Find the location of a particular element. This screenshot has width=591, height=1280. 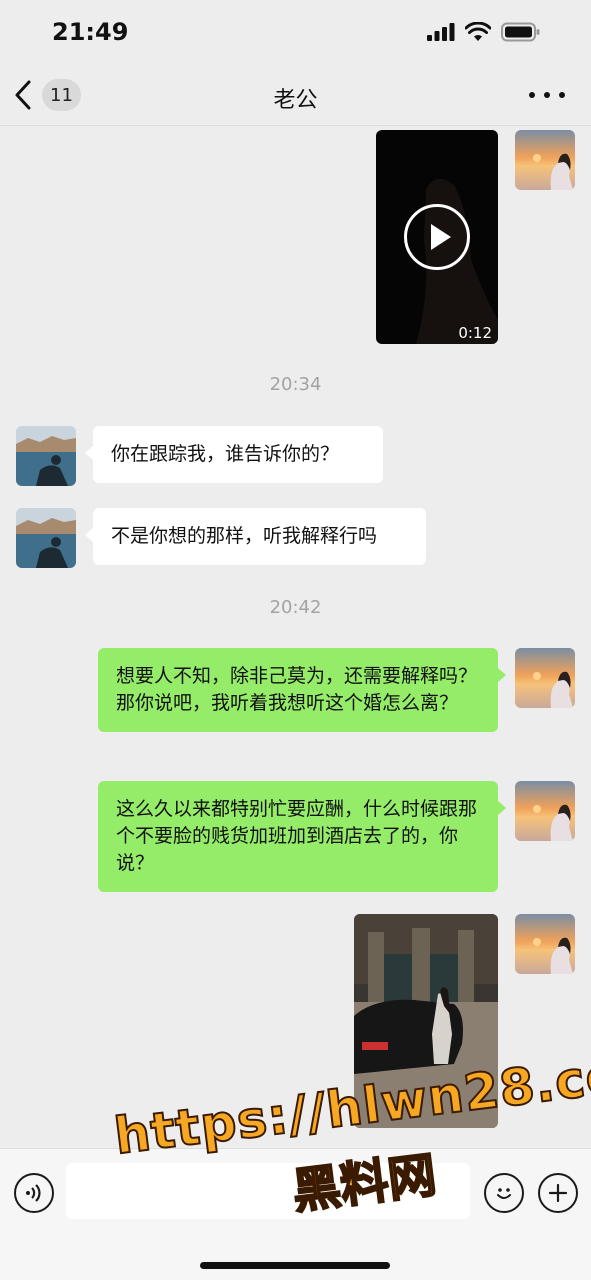

back-button: 11 is located at coordinates (54, 95).